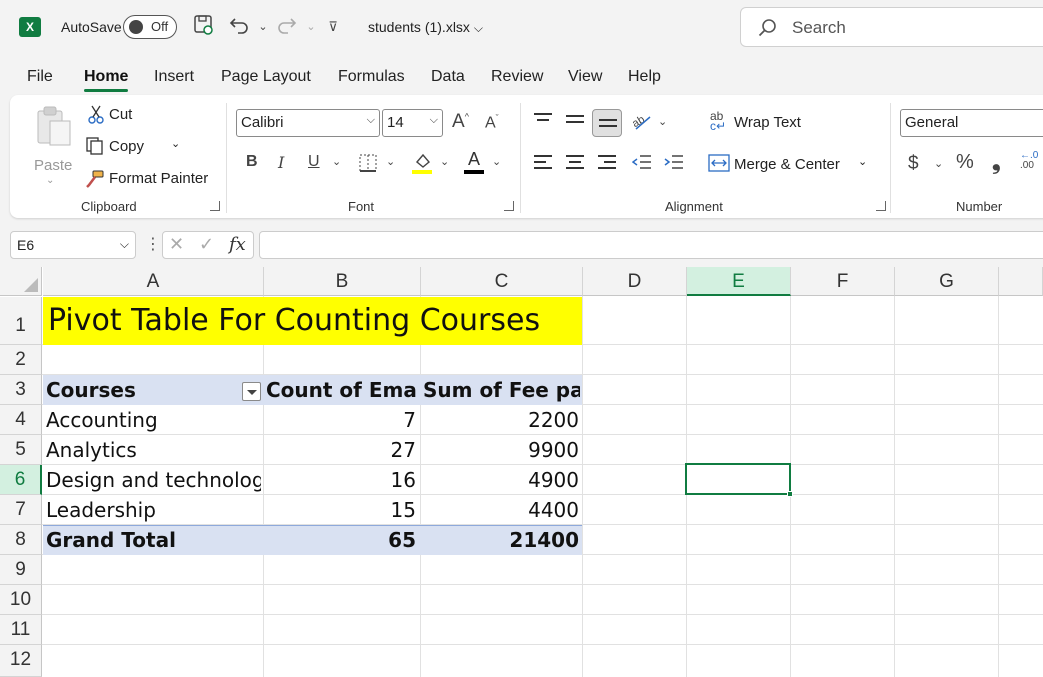 Image resolution: width=1043 pixels, height=677 pixels. I want to click on formula-input, so click(651, 245).